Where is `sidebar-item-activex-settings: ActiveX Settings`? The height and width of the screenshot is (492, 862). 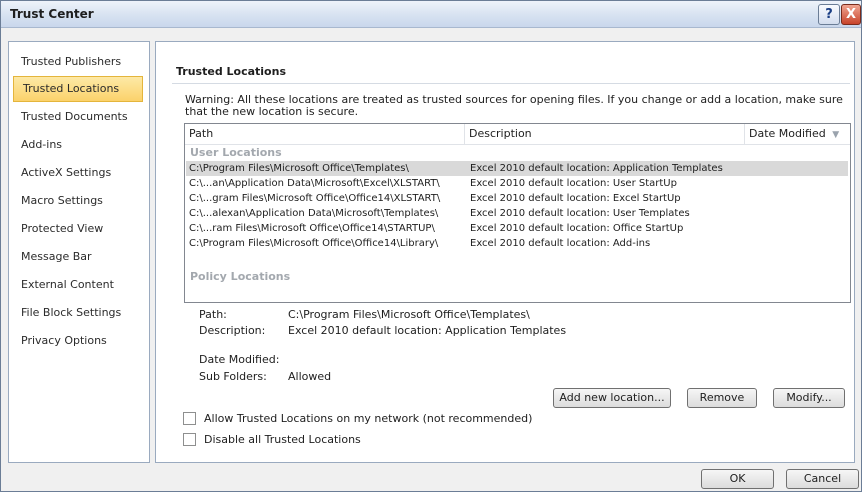 sidebar-item-activex-settings: ActiveX Settings is located at coordinates (81, 173).